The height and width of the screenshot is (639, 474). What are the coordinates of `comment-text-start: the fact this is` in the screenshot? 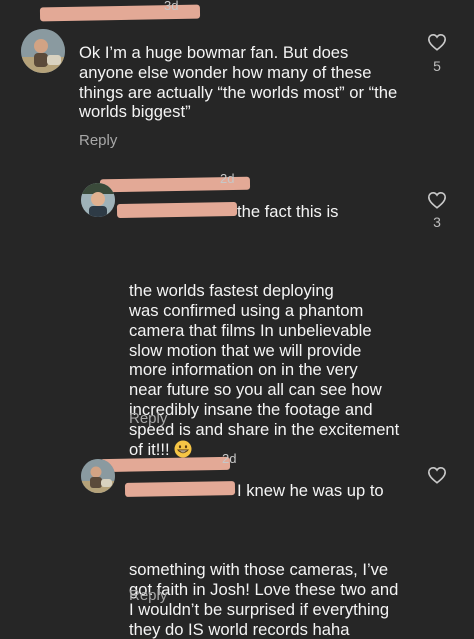 It's located at (288, 211).